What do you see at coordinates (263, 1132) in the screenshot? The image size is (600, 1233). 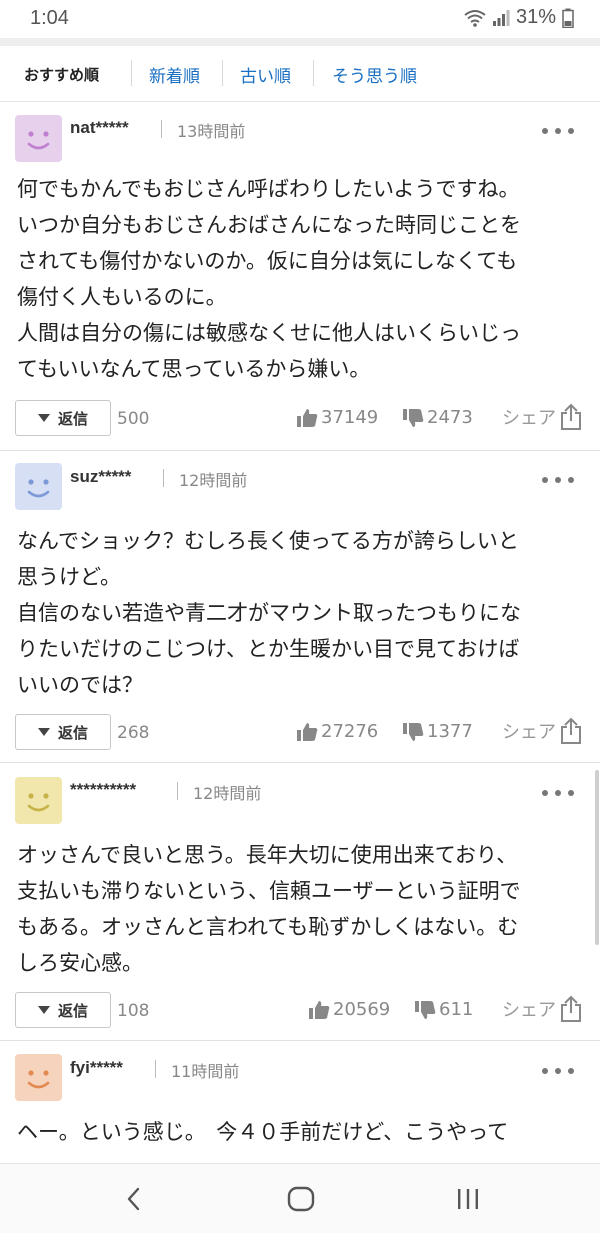 I see `comment-body: ヘー。という感じ。 今４０手前だけど、こうやって` at bounding box center [263, 1132].